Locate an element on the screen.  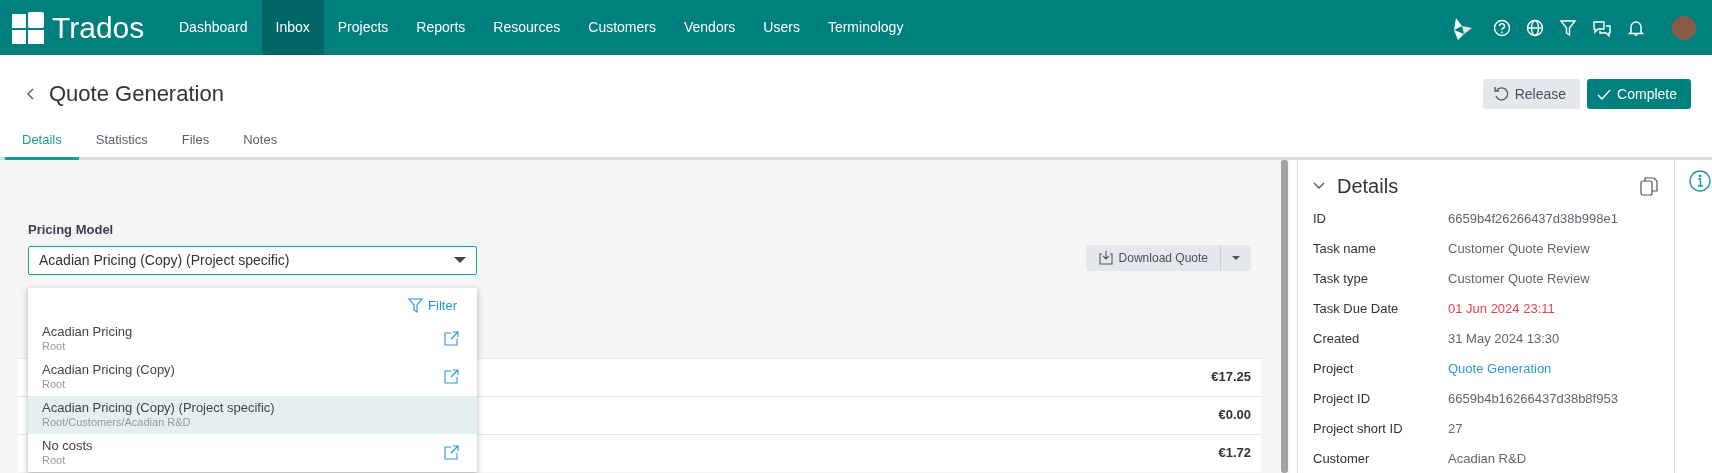
section-title: Details is located at coordinates (1368, 186).